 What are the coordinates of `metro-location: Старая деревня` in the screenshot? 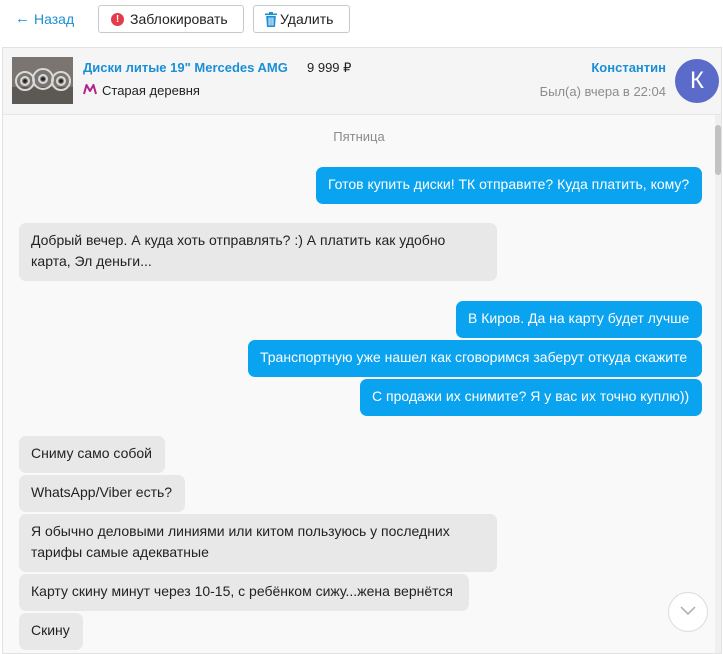 It's located at (141, 90).